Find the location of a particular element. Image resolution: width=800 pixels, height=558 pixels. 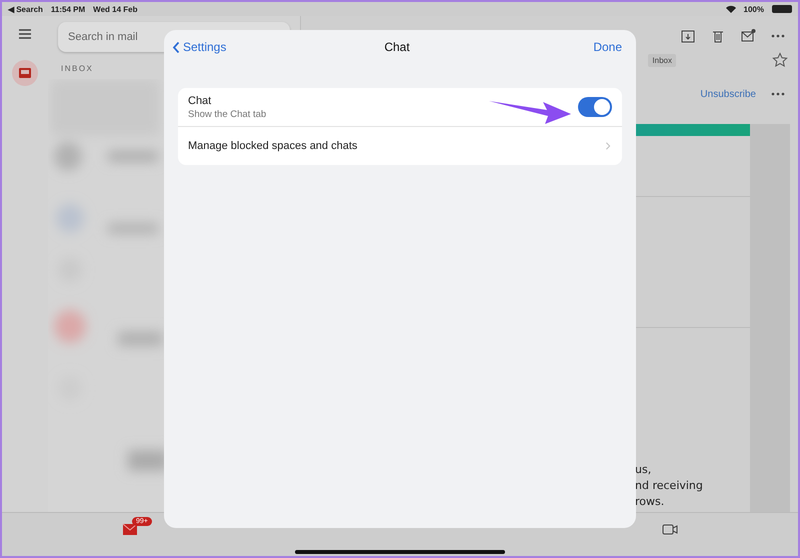

setting-title: Chat is located at coordinates (200, 100).